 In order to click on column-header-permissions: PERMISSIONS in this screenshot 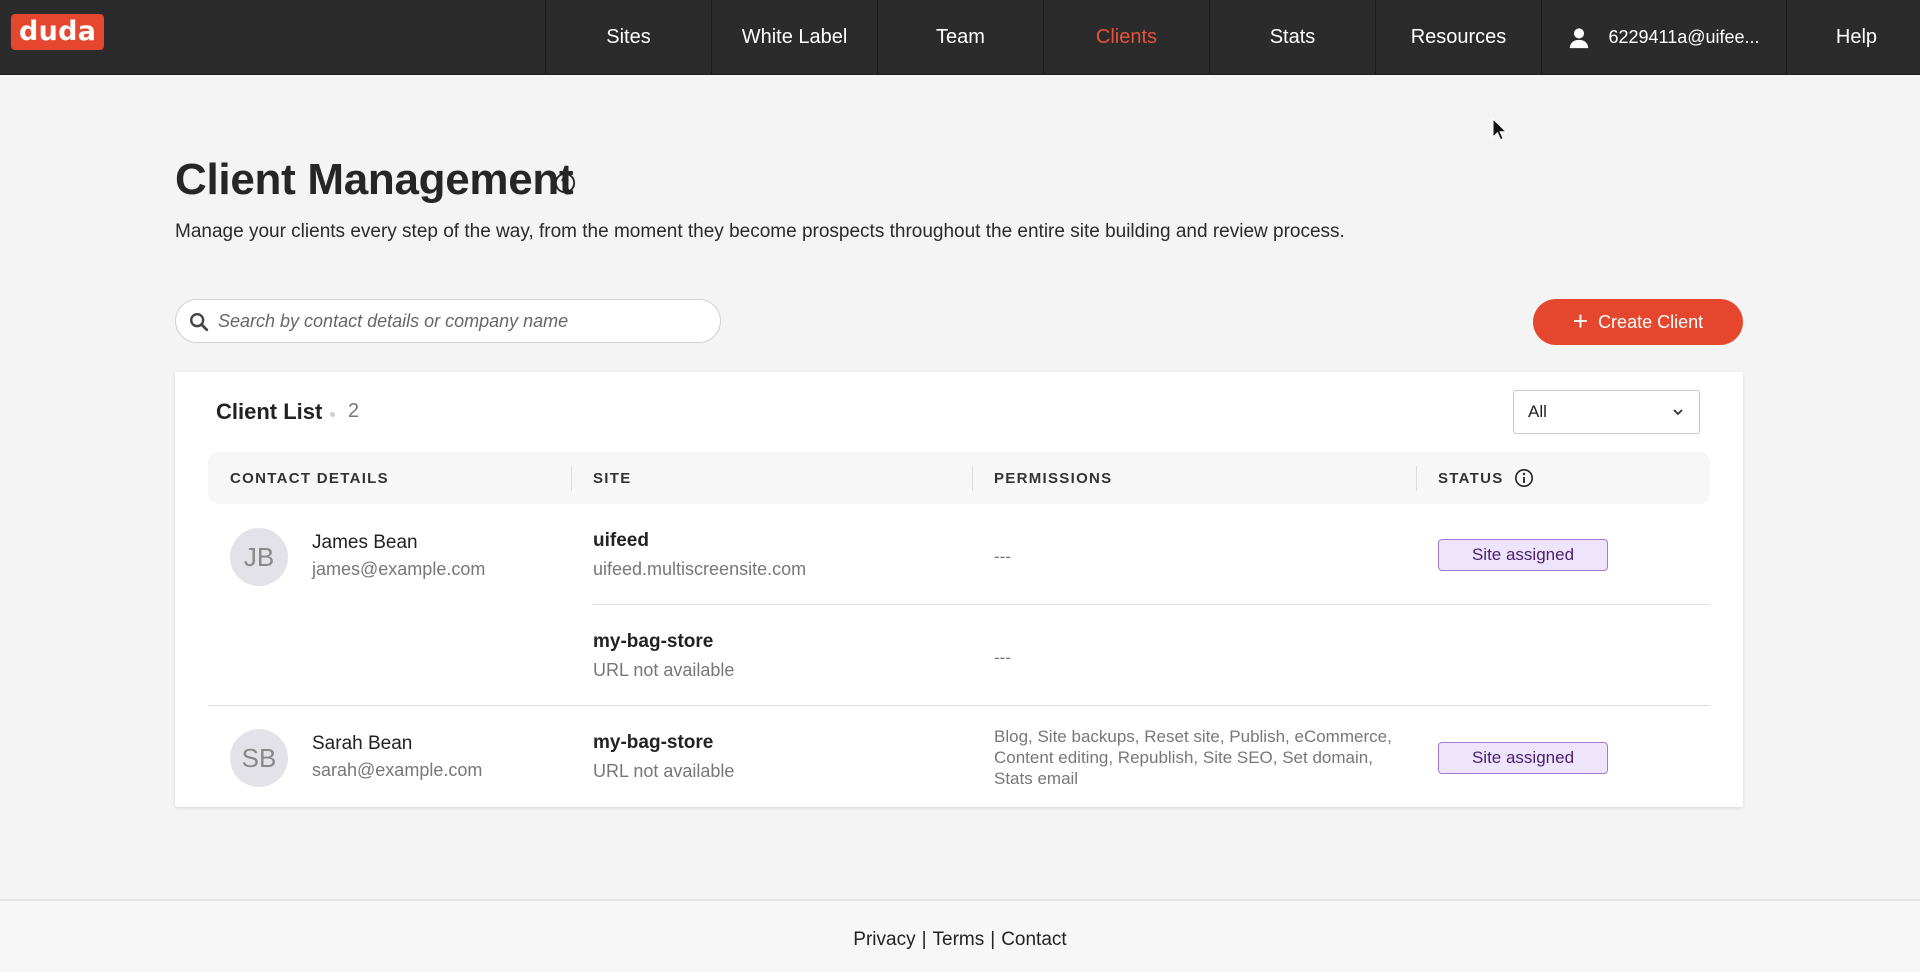, I will do `click(1053, 478)`.